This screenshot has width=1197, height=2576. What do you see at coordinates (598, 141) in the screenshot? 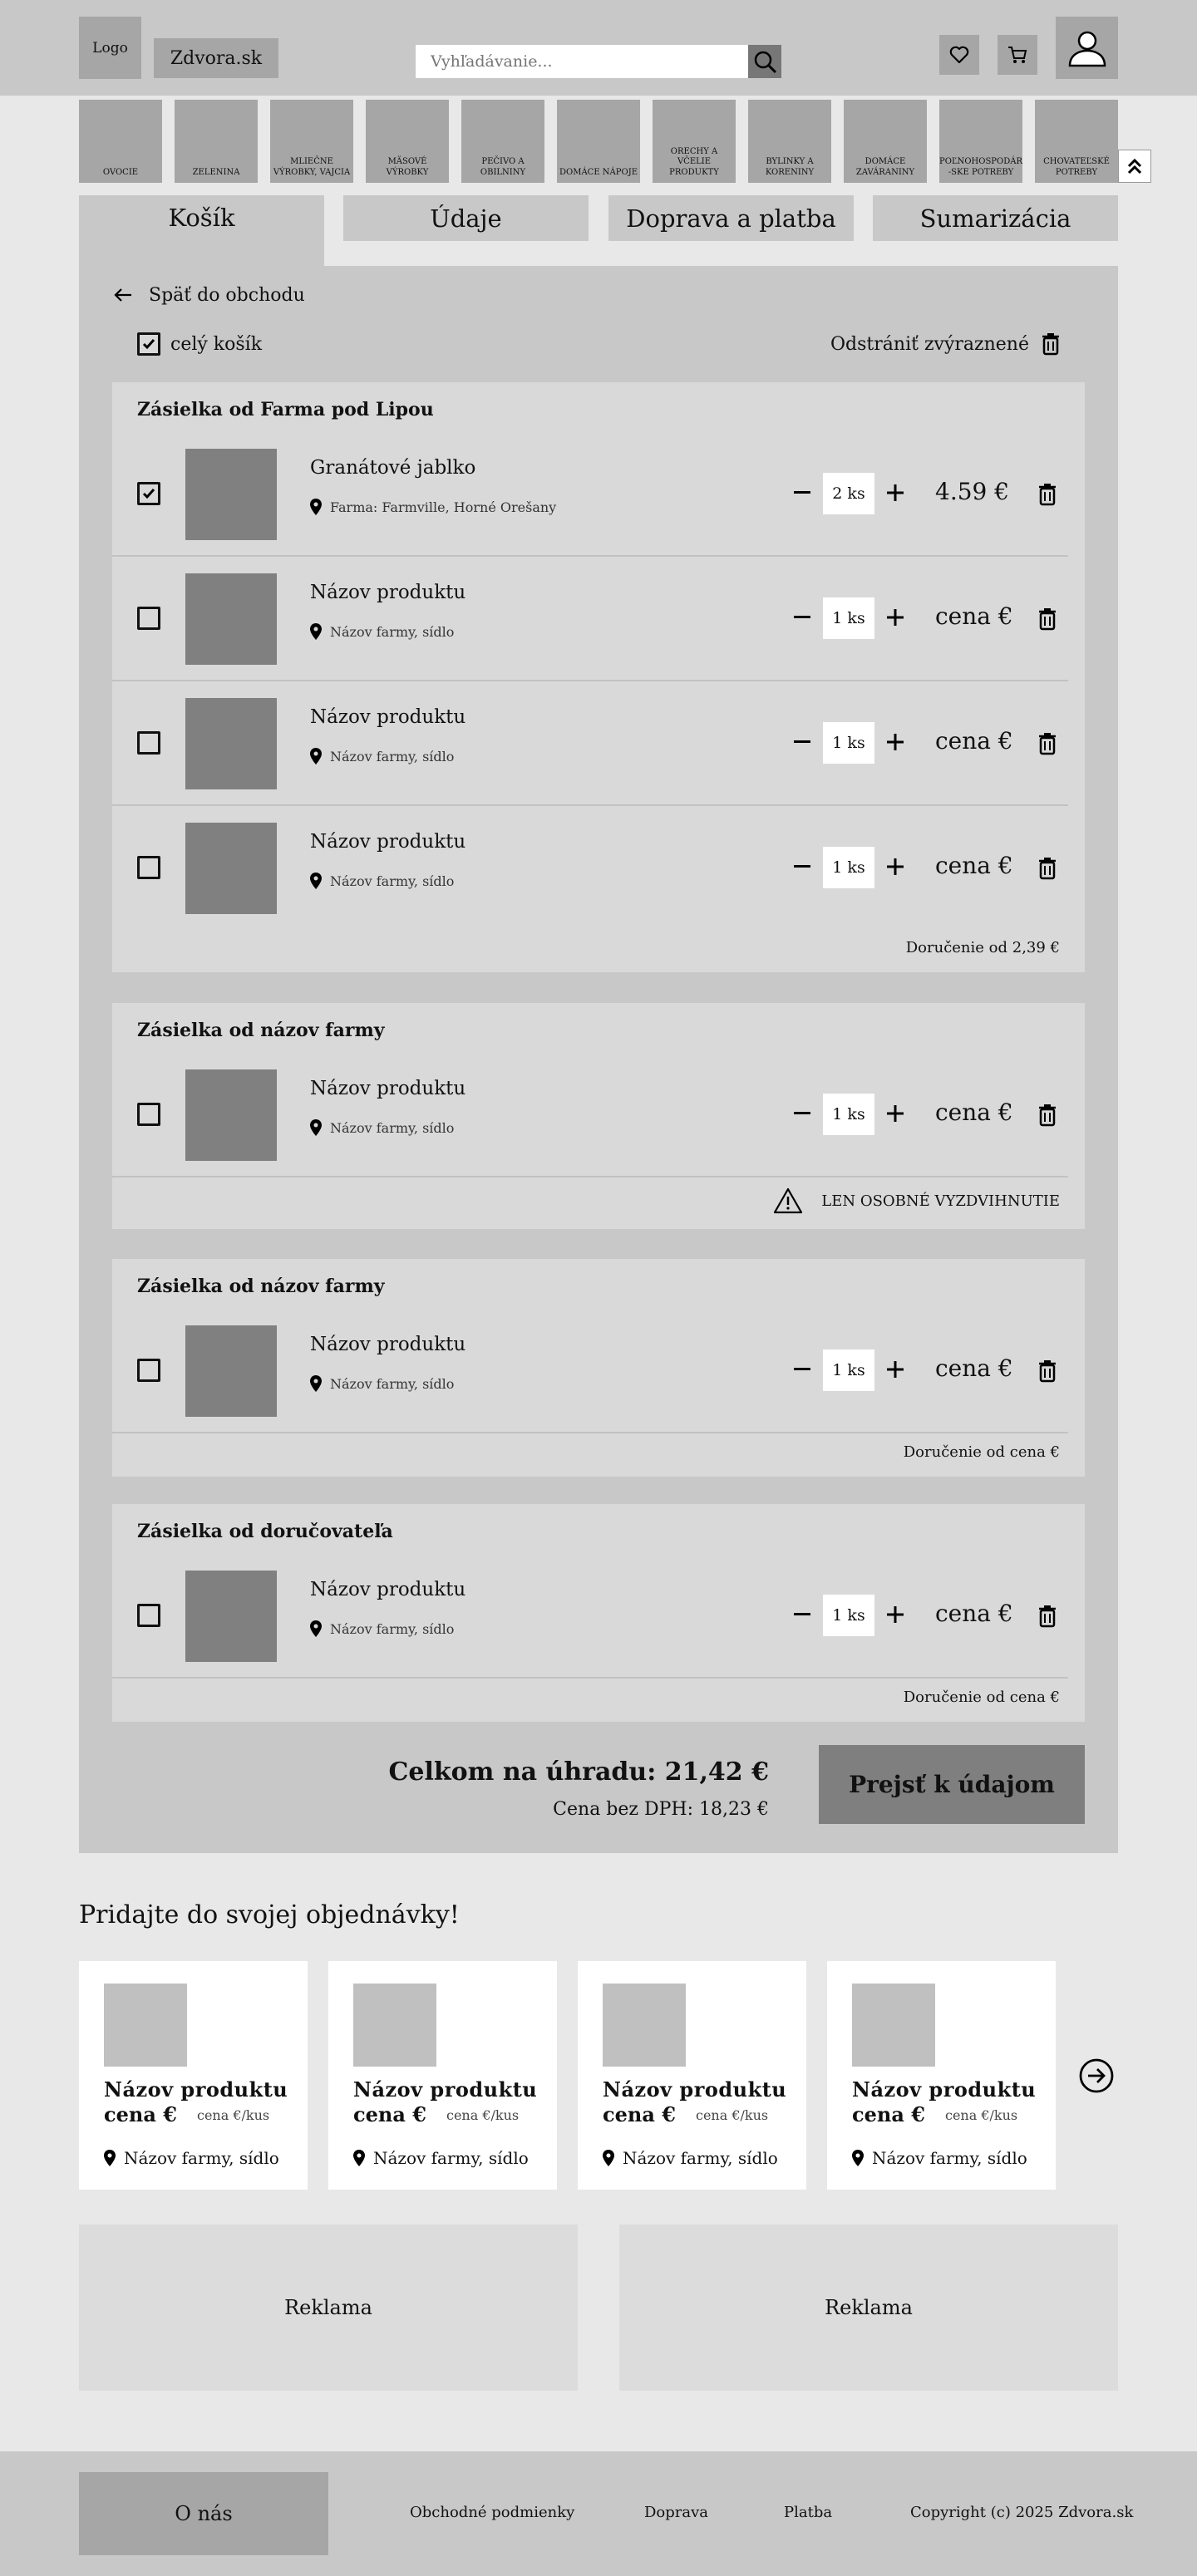
I see `category-item: DOMÁCE NÁPOJE` at bounding box center [598, 141].